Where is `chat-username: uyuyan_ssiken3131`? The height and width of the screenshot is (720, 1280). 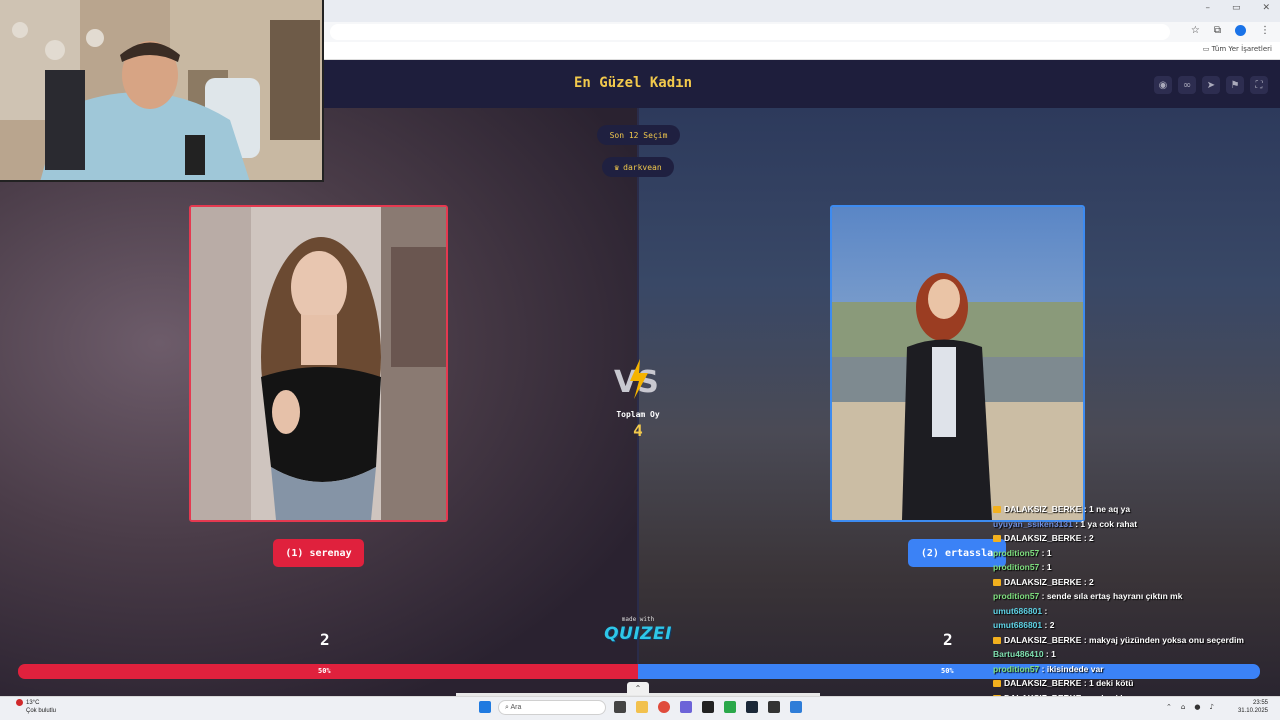
chat-username: uyuyan_ssiken3131 is located at coordinates (1033, 524).